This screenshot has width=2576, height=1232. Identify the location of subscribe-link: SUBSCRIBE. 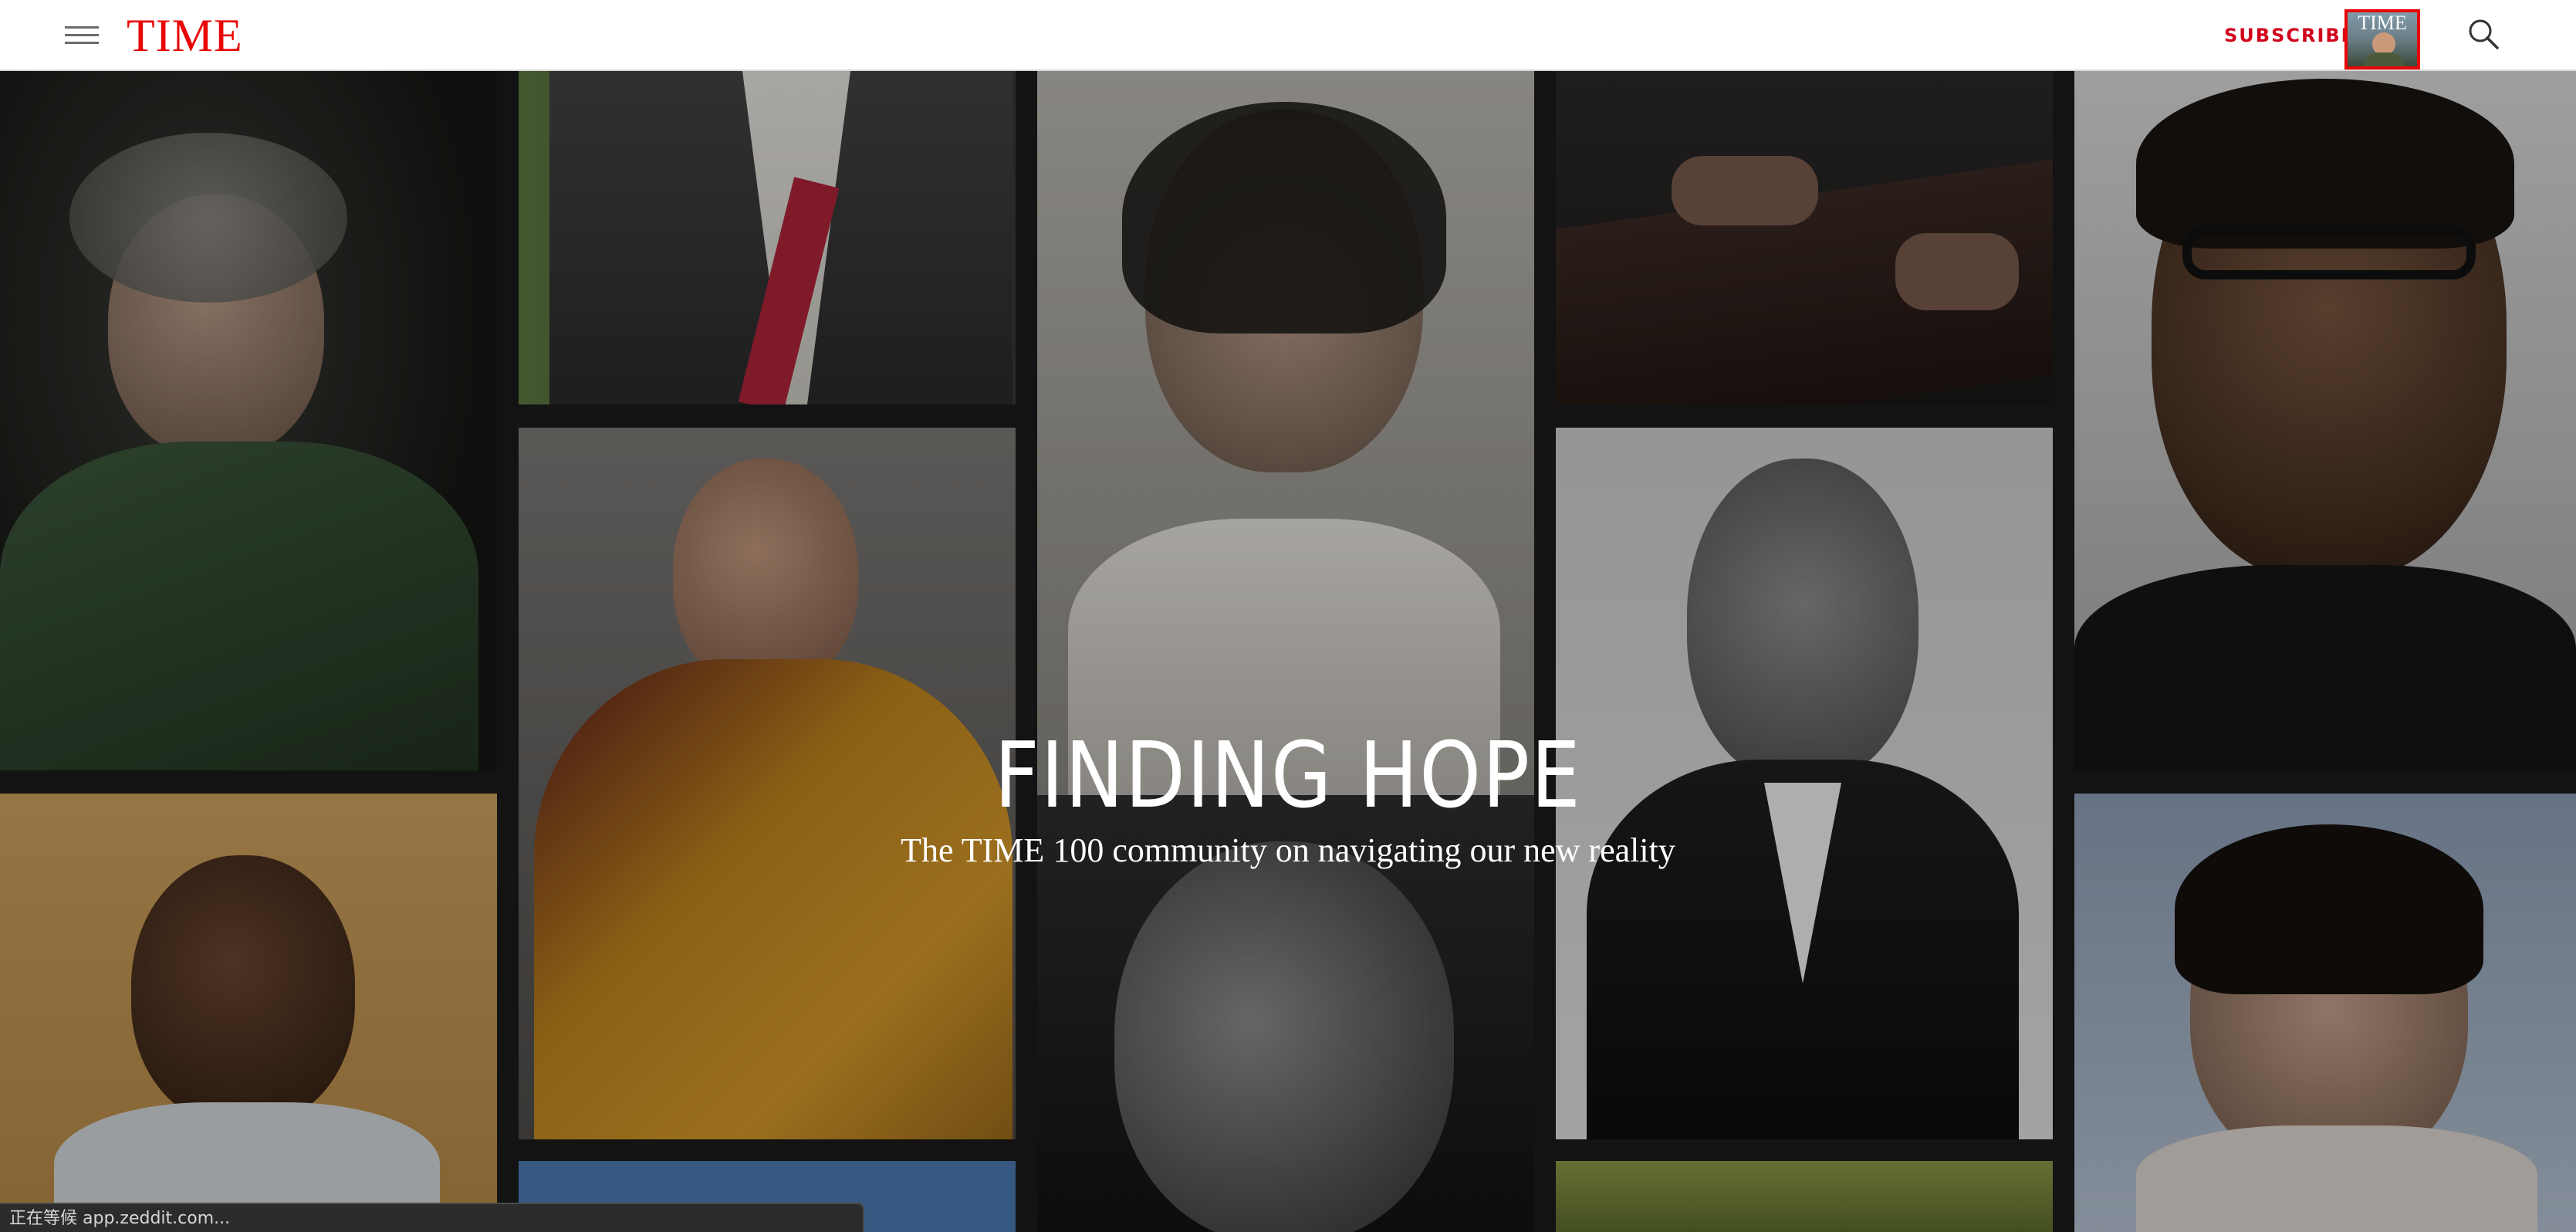
(2289, 35).